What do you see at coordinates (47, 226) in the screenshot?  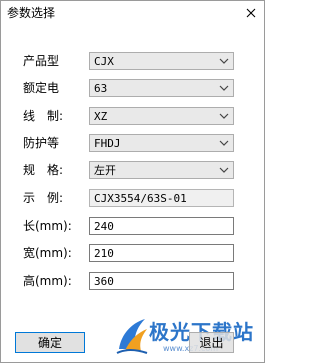 I see `length-label: 长(mm):` at bounding box center [47, 226].